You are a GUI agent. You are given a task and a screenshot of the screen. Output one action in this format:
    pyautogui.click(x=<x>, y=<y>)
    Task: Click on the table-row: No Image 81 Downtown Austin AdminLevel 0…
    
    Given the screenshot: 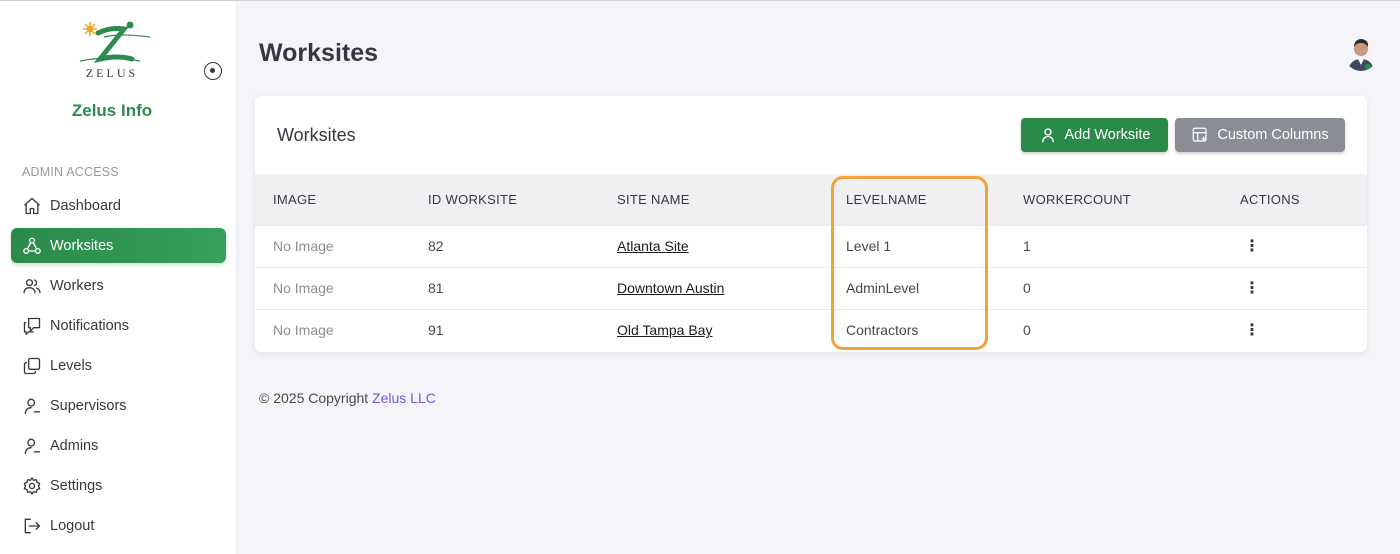 What is the action you would take?
    pyautogui.click(x=811, y=288)
    